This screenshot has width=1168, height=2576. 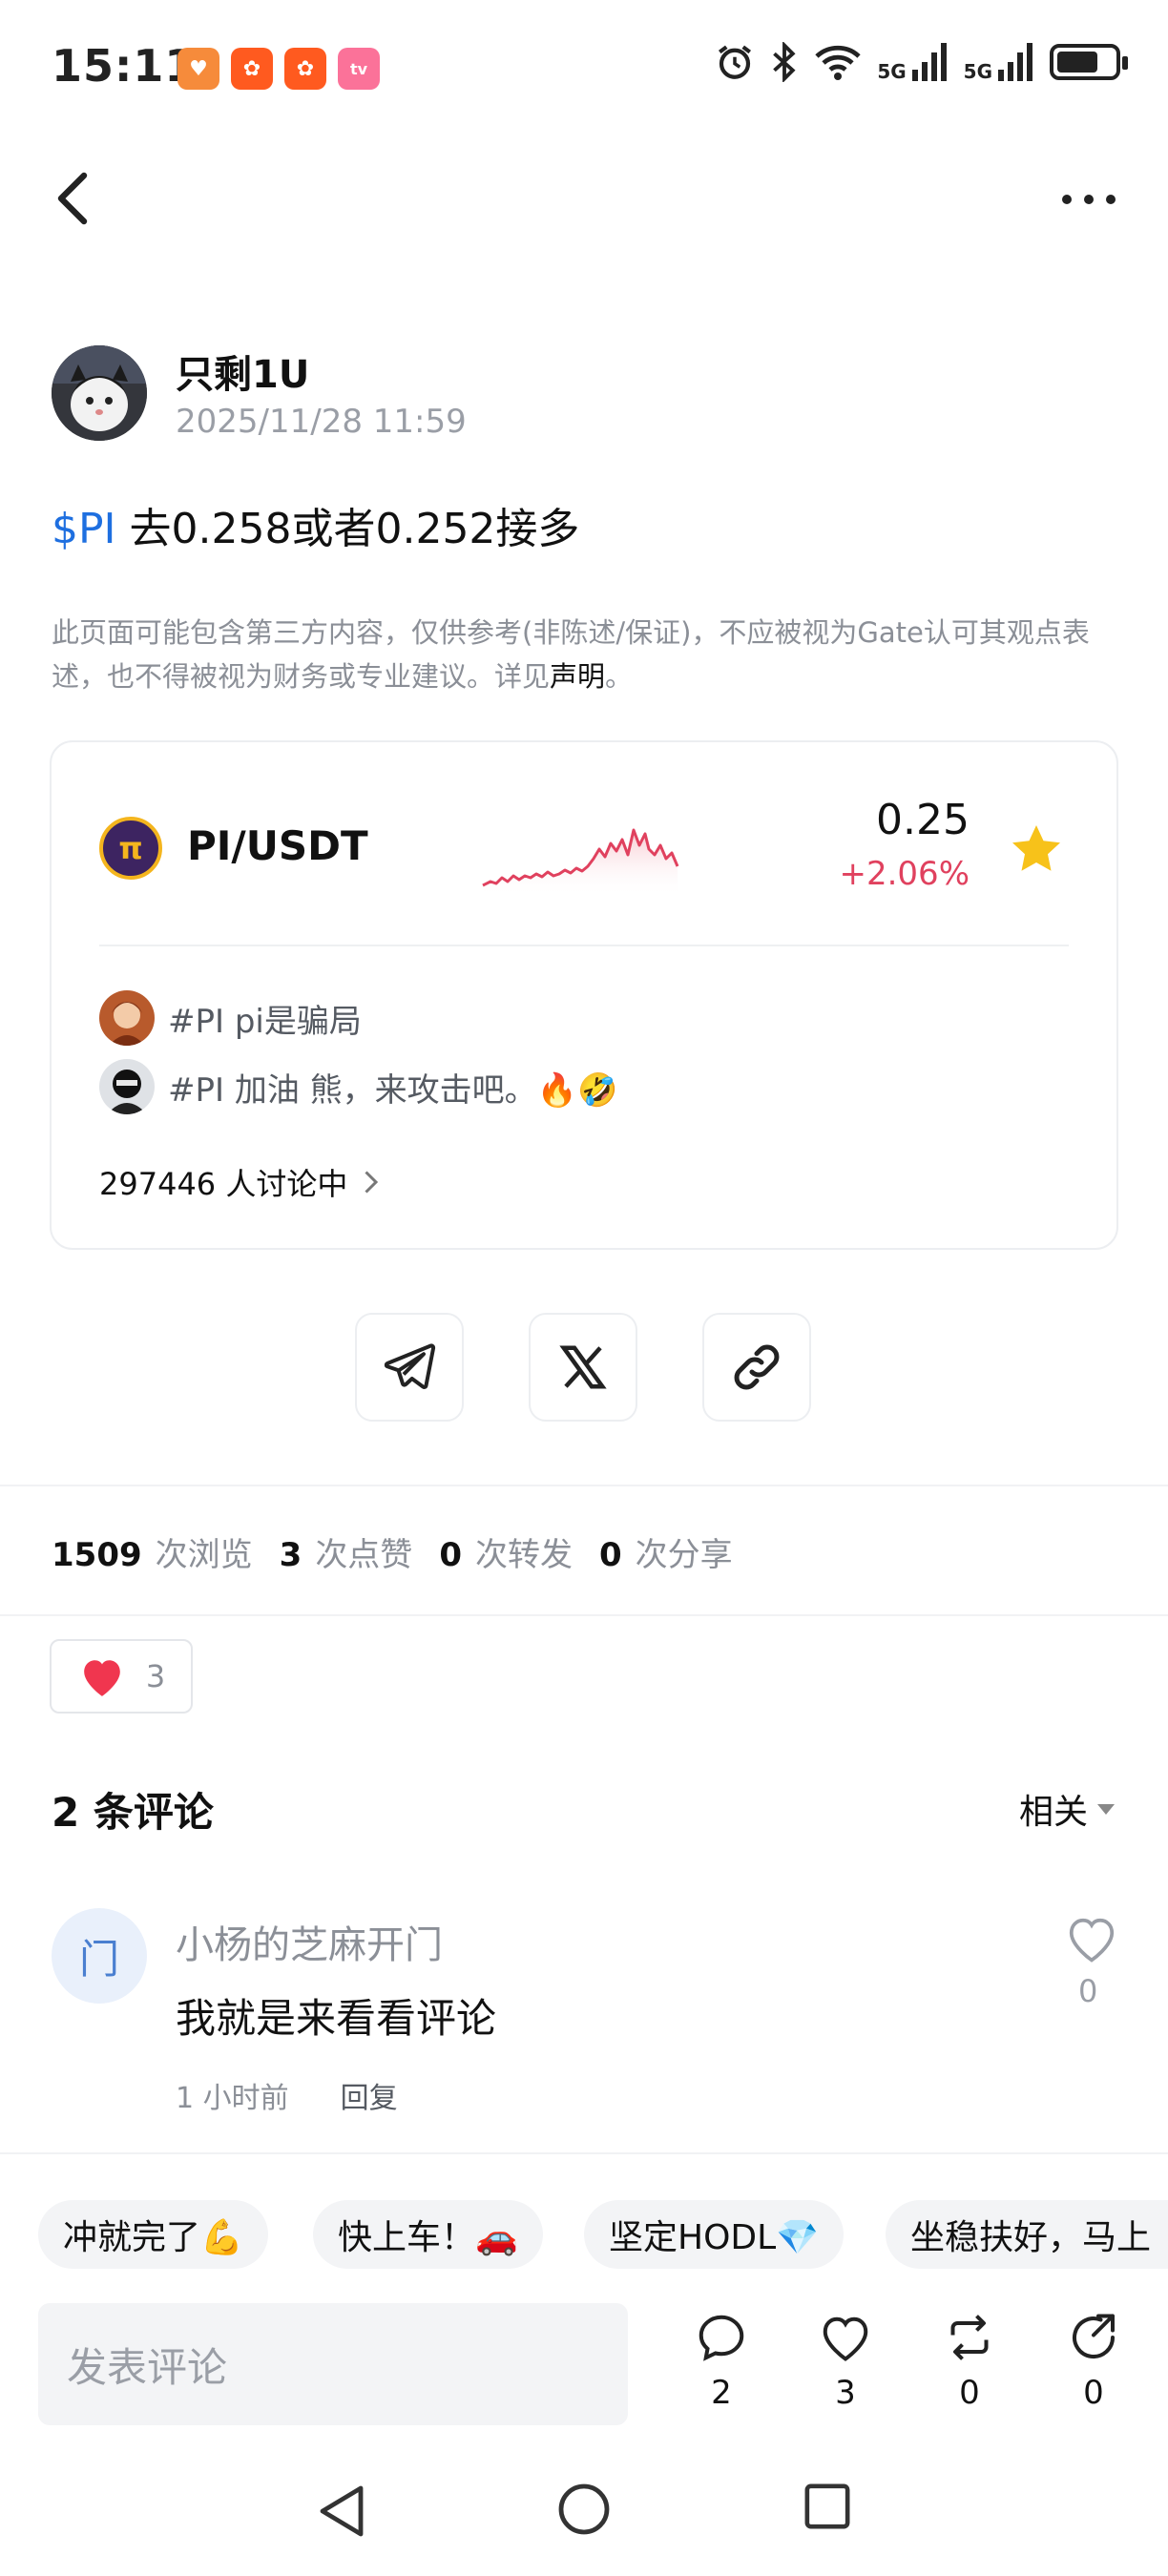 I want to click on post-text: $PI 去0.258或者0.252接多, so click(x=315, y=524).